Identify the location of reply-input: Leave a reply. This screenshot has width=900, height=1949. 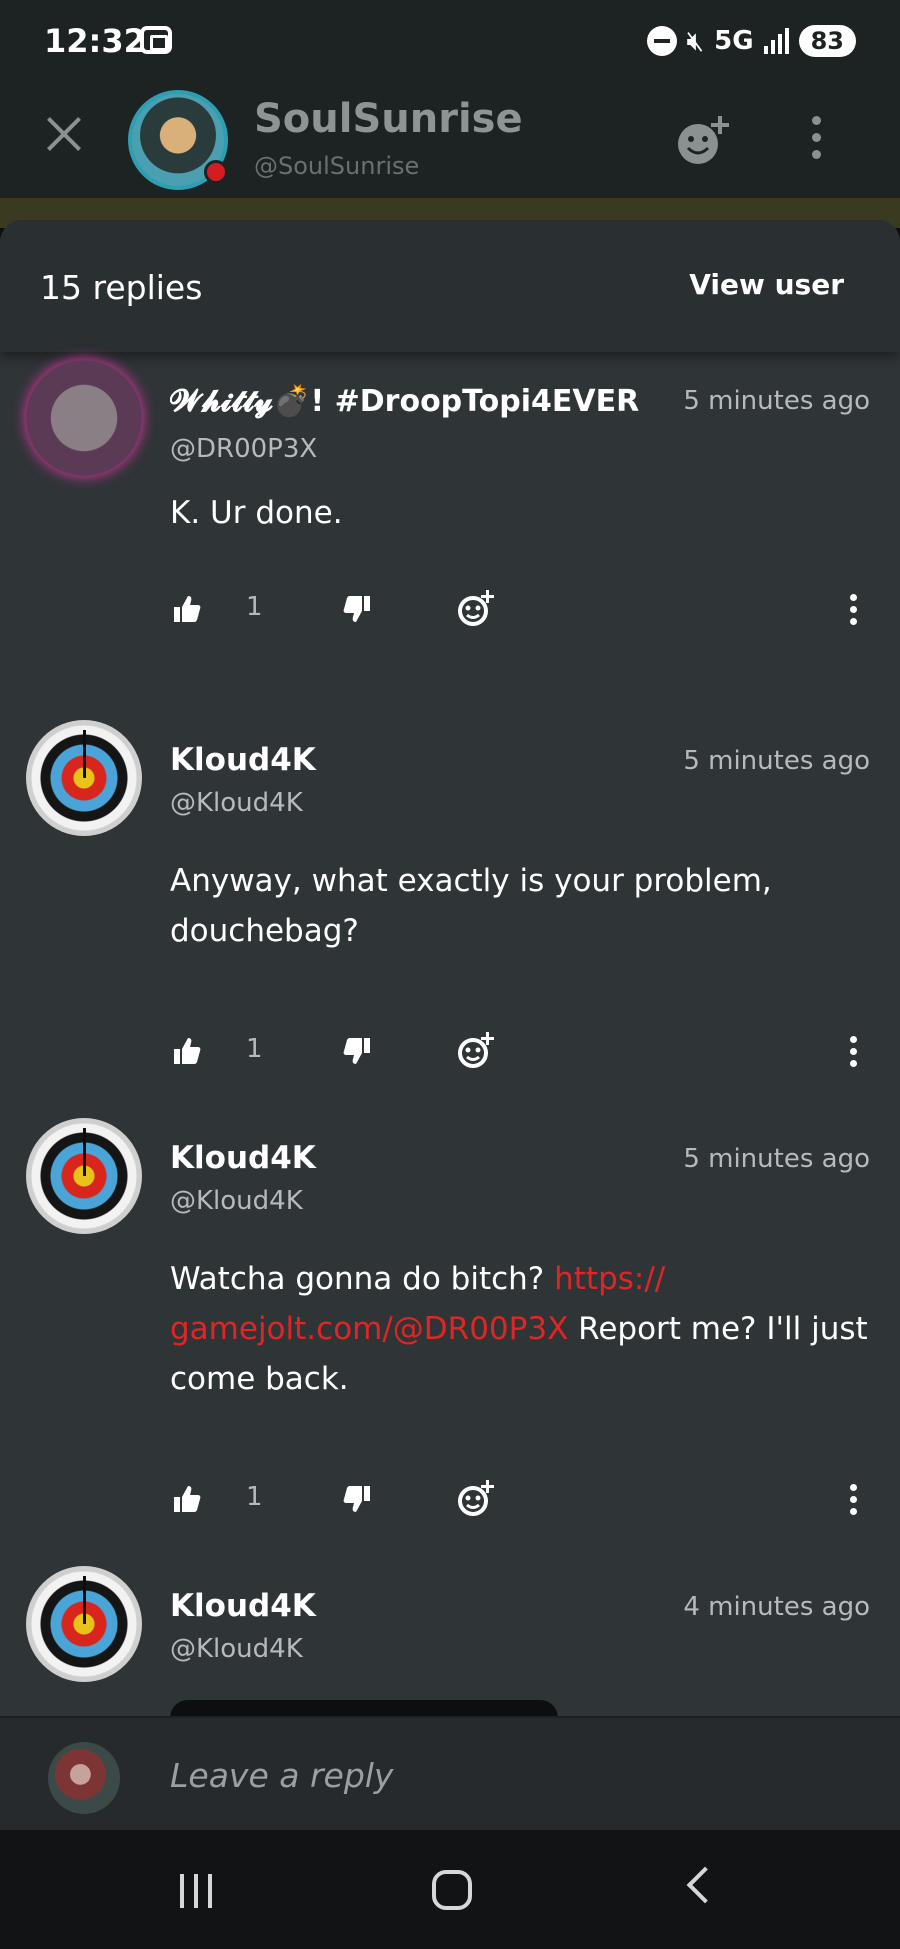
(281, 1775).